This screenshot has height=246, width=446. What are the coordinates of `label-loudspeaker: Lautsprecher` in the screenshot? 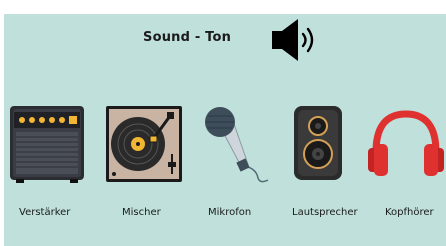 It's located at (325, 212).